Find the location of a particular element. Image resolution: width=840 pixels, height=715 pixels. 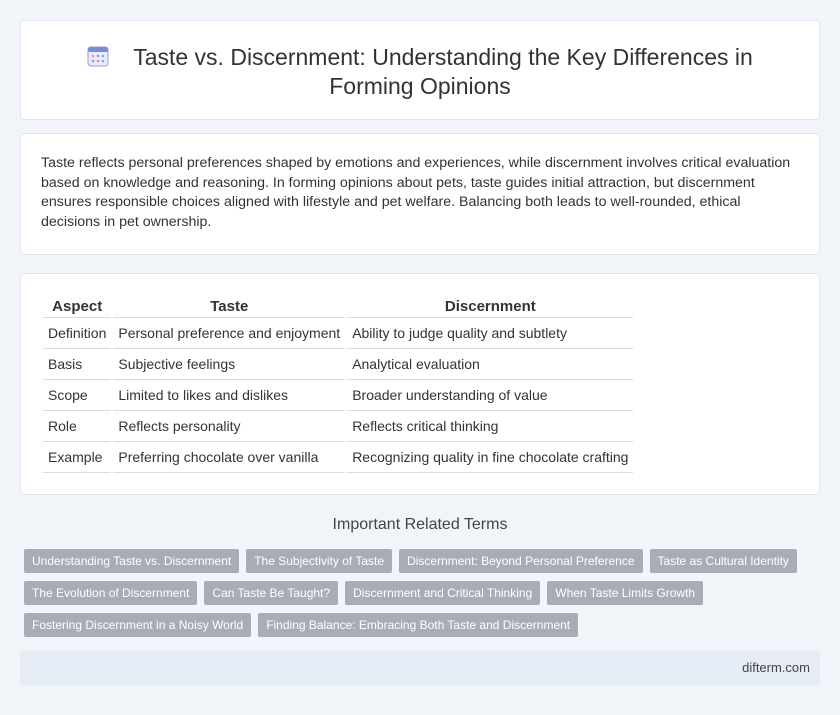

tag-link: The Subjectivity of Taste is located at coordinates (319, 561).